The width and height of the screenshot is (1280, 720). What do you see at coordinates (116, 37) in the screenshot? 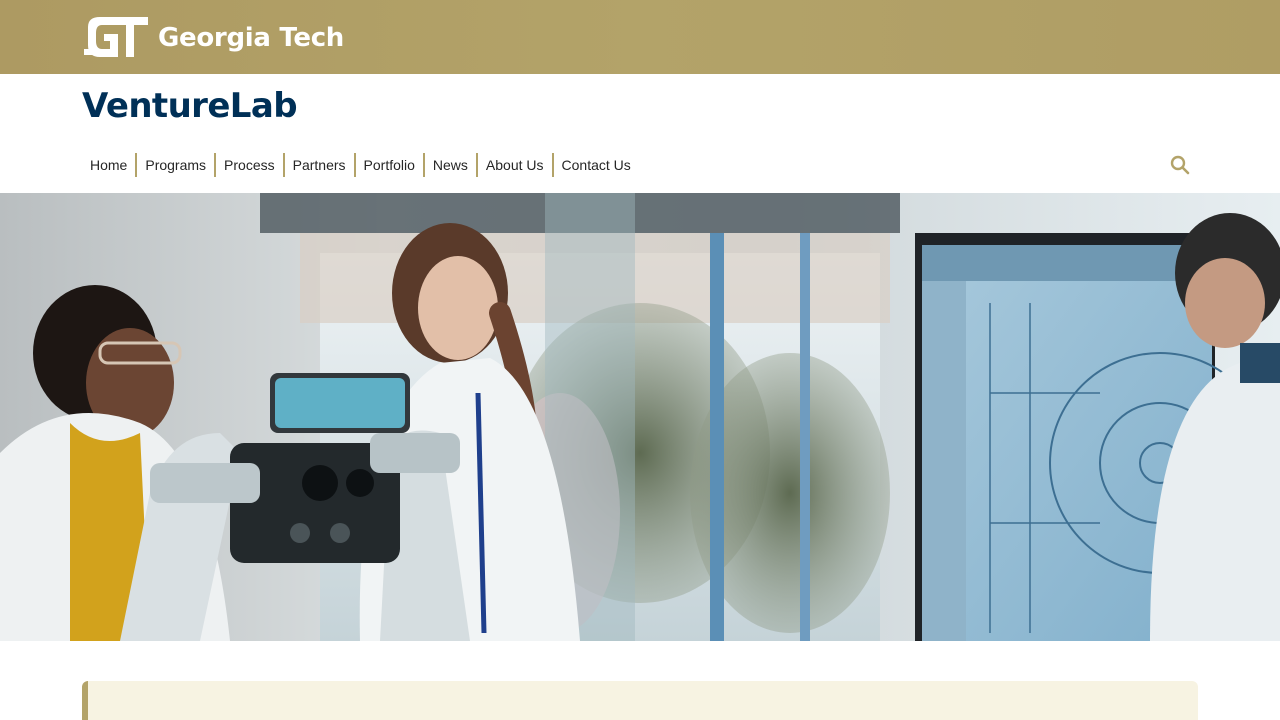
I see `gt-monogram-icon` at bounding box center [116, 37].